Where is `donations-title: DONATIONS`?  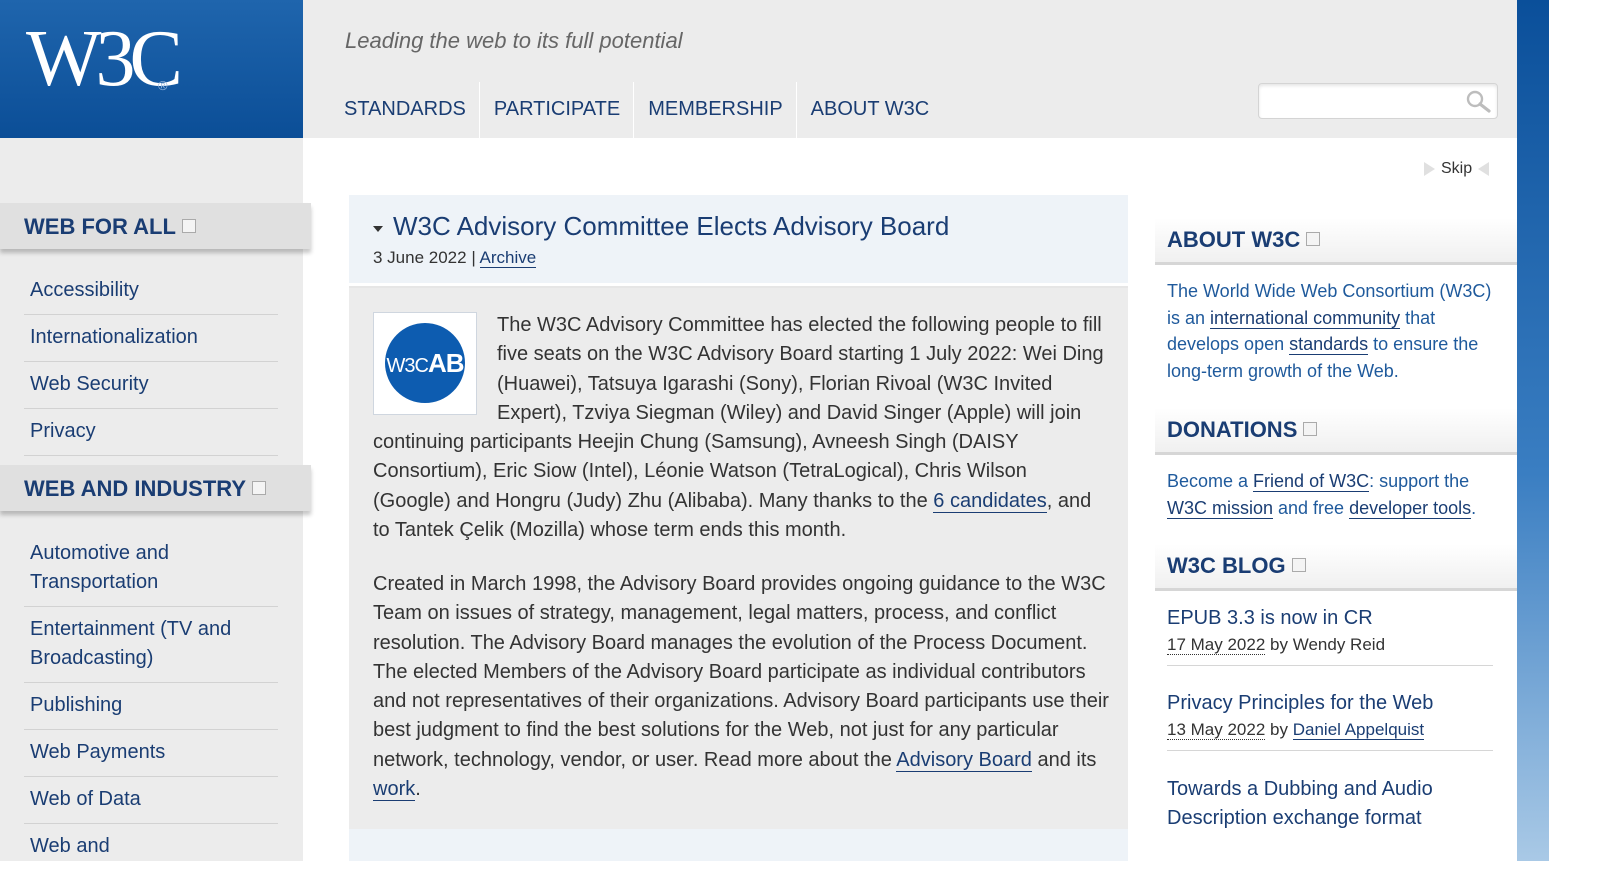 donations-title: DONATIONS is located at coordinates (1232, 429).